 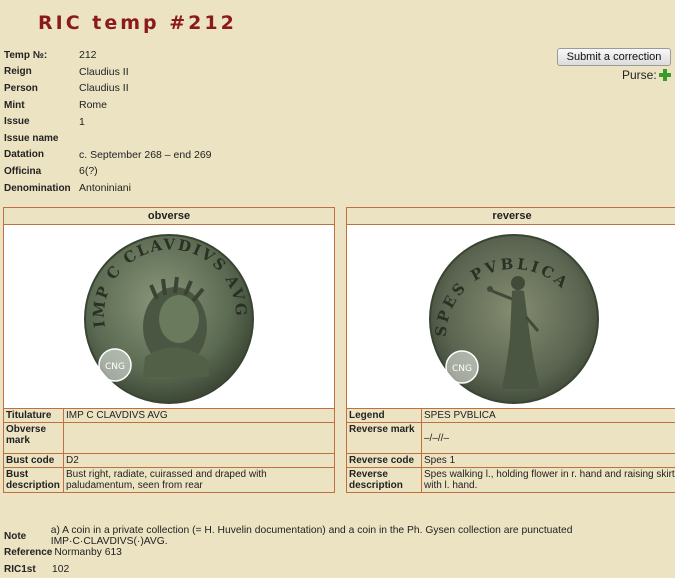 I want to click on submit-correction-button: Submit a correction, so click(x=614, y=57).